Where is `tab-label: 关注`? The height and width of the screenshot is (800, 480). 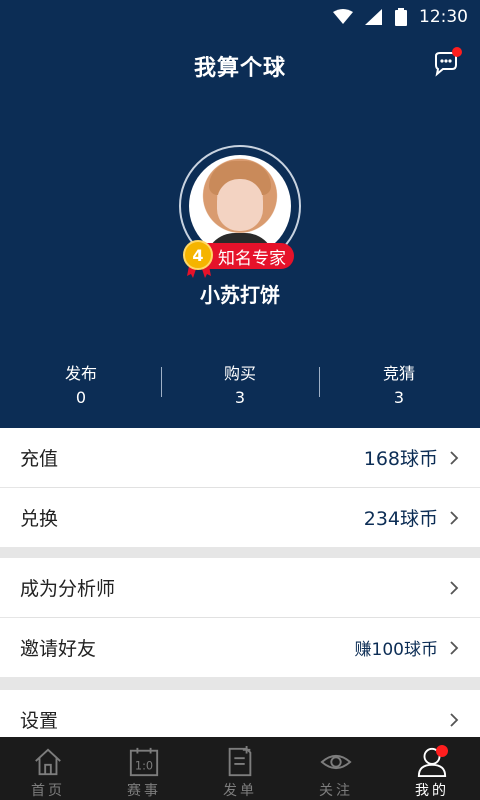
tab-label: 关注 is located at coordinates (336, 791).